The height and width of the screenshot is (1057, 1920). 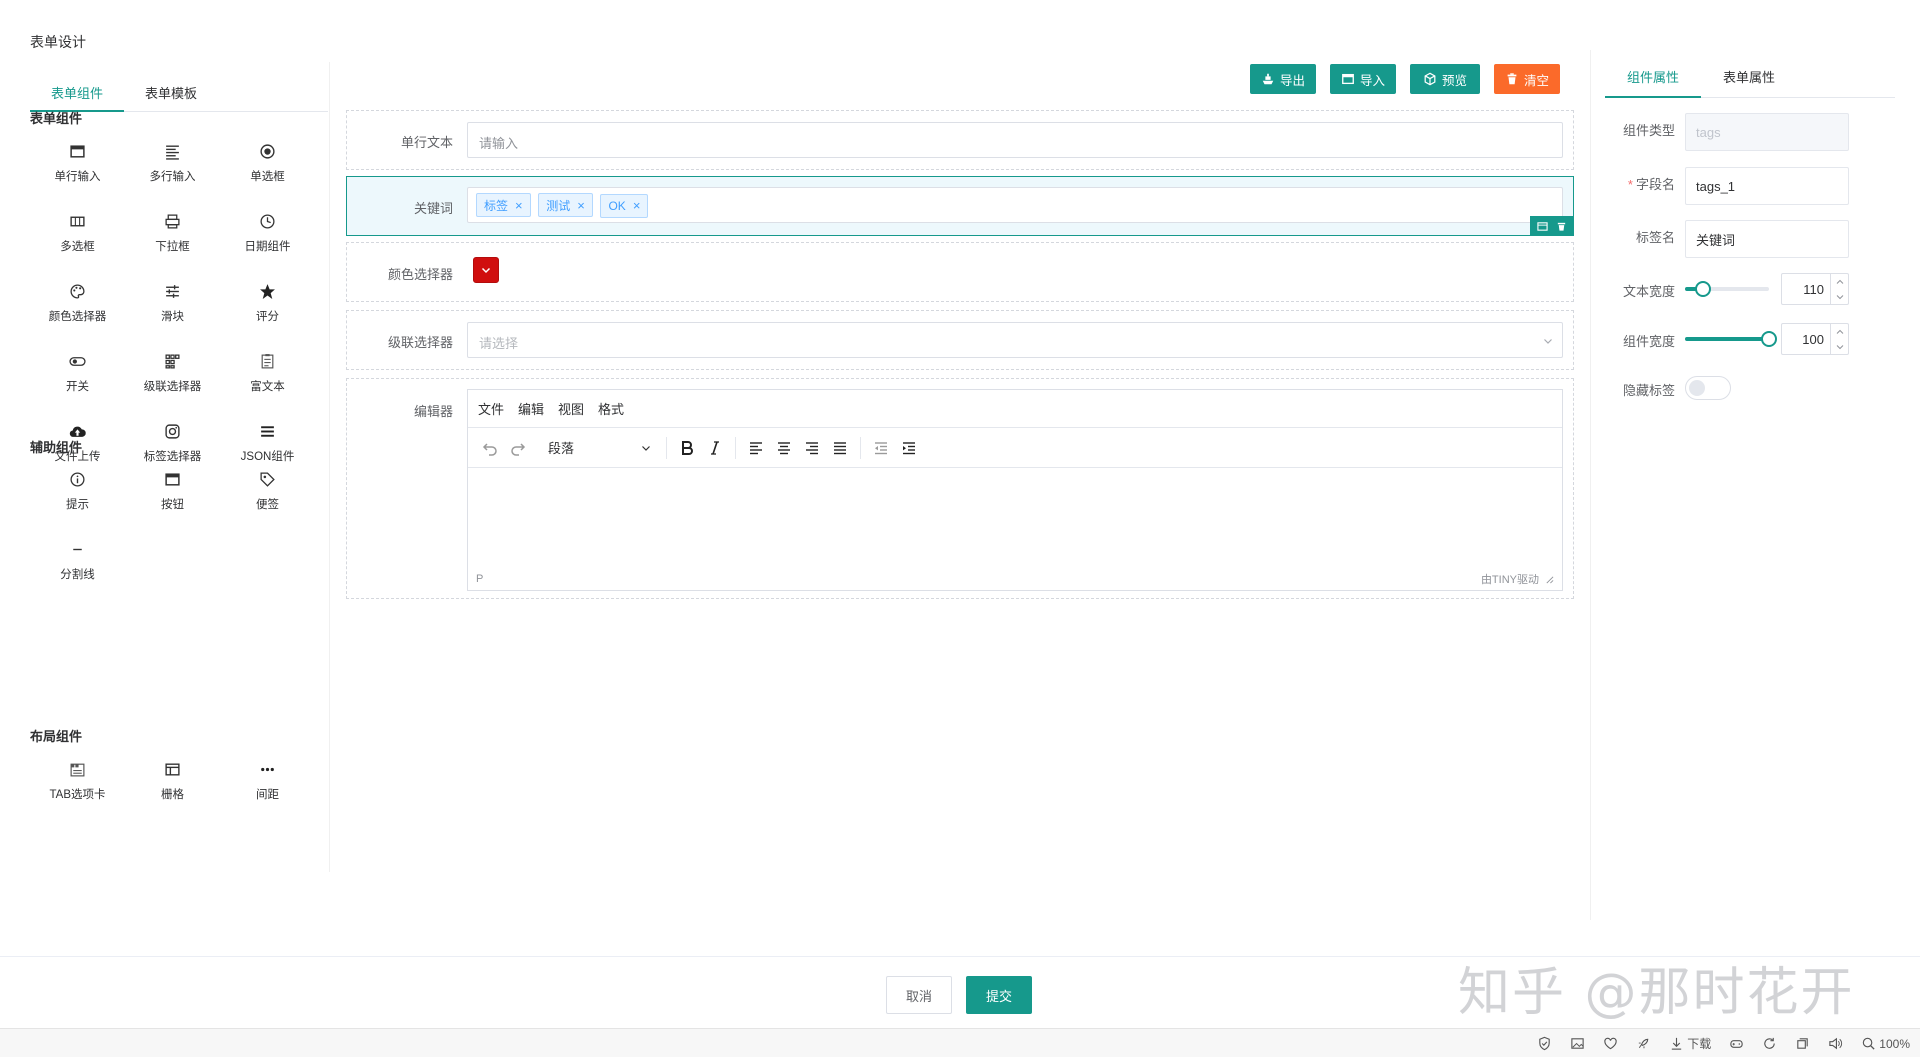 I want to click on form-item-editor: 编辑器 文件 编辑 视图 格式 段落 P 由TINY驱动, so click(x=960, y=488).